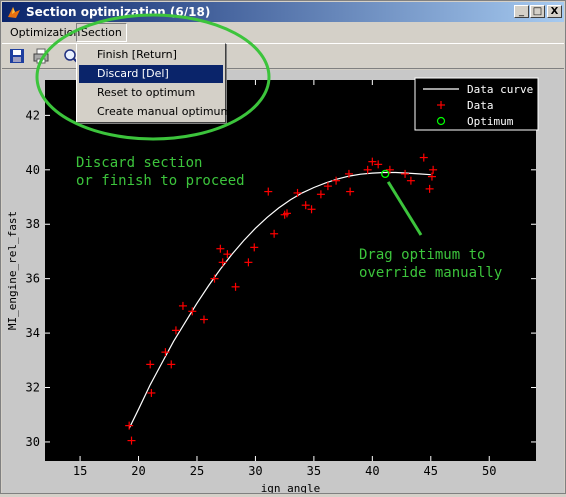 The height and width of the screenshot is (497, 566). What do you see at coordinates (45, 32) in the screenshot?
I see `menu-optimization: Optimization` at bounding box center [45, 32].